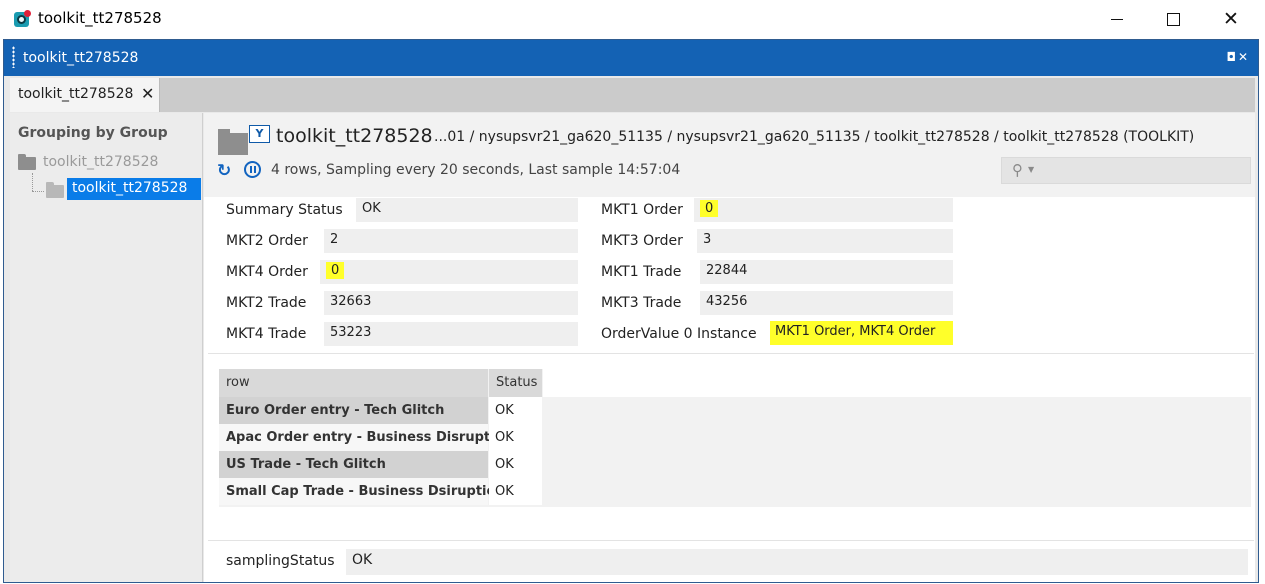 This screenshot has width=1265, height=584. What do you see at coordinates (515, 383) in the screenshot?
I see `column-header-status: Status` at bounding box center [515, 383].